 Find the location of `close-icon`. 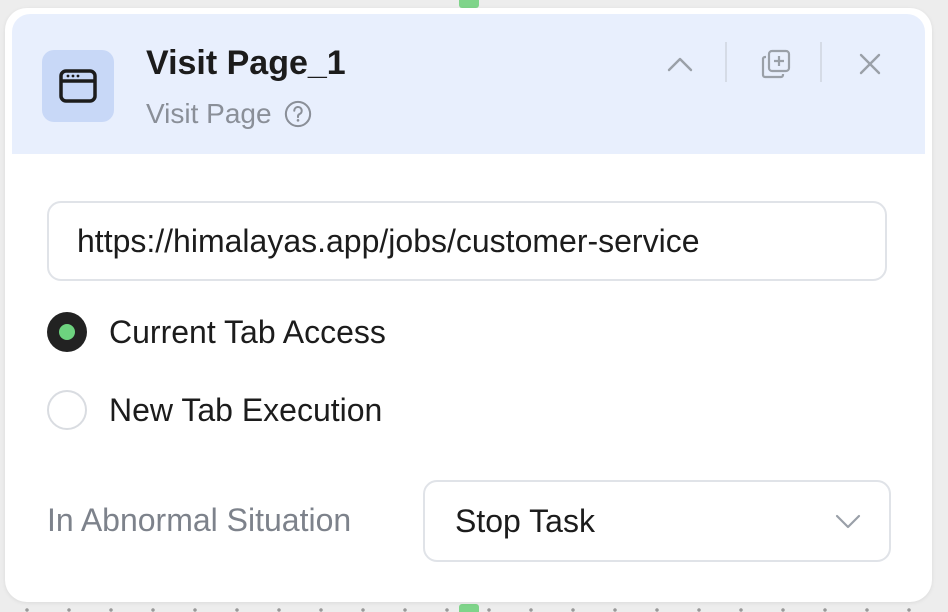

close-icon is located at coordinates (870, 64).